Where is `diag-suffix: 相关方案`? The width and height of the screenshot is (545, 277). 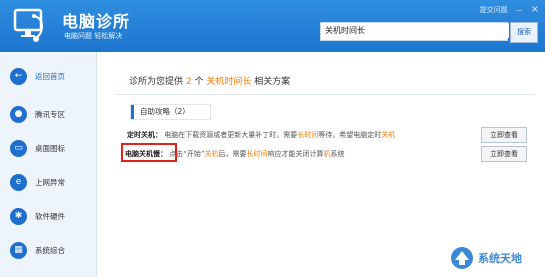 diag-suffix: 相关方案 is located at coordinates (272, 82).